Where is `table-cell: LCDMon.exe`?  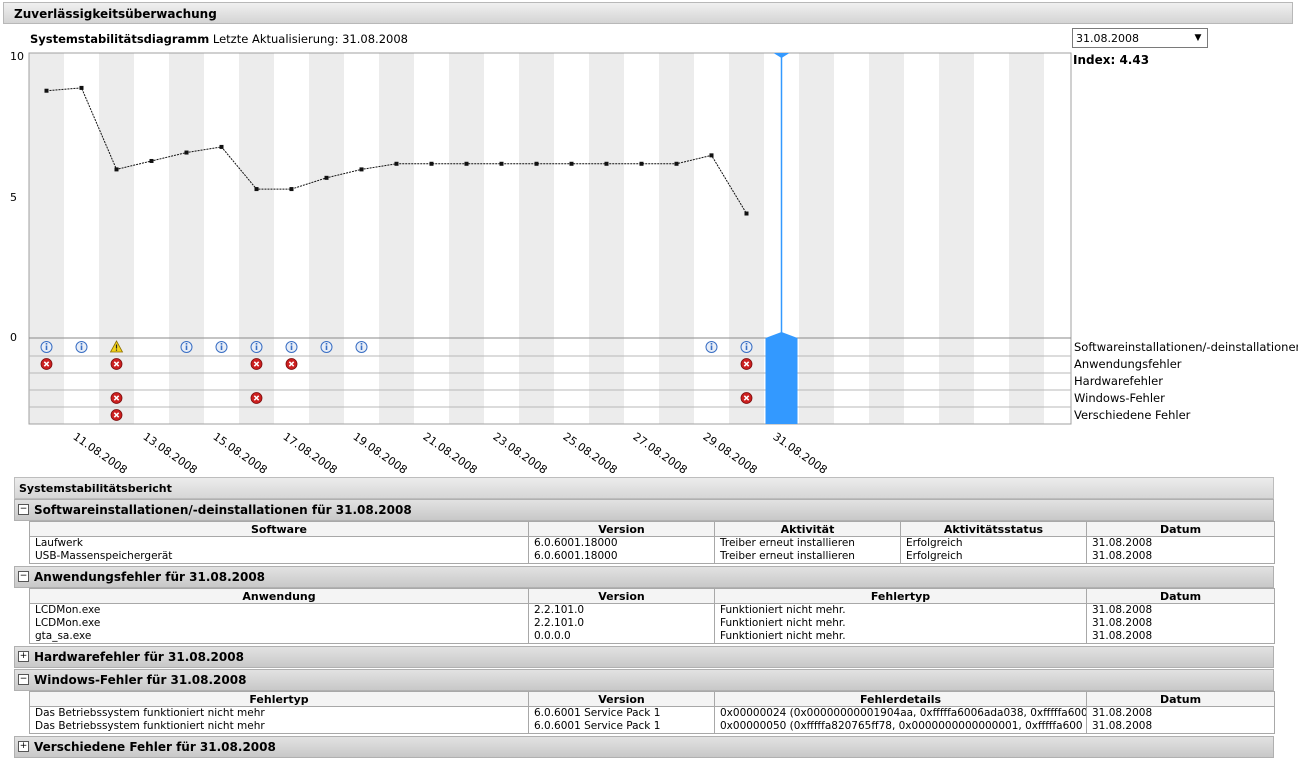
table-cell: LCDMon.exe is located at coordinates (279, 623).